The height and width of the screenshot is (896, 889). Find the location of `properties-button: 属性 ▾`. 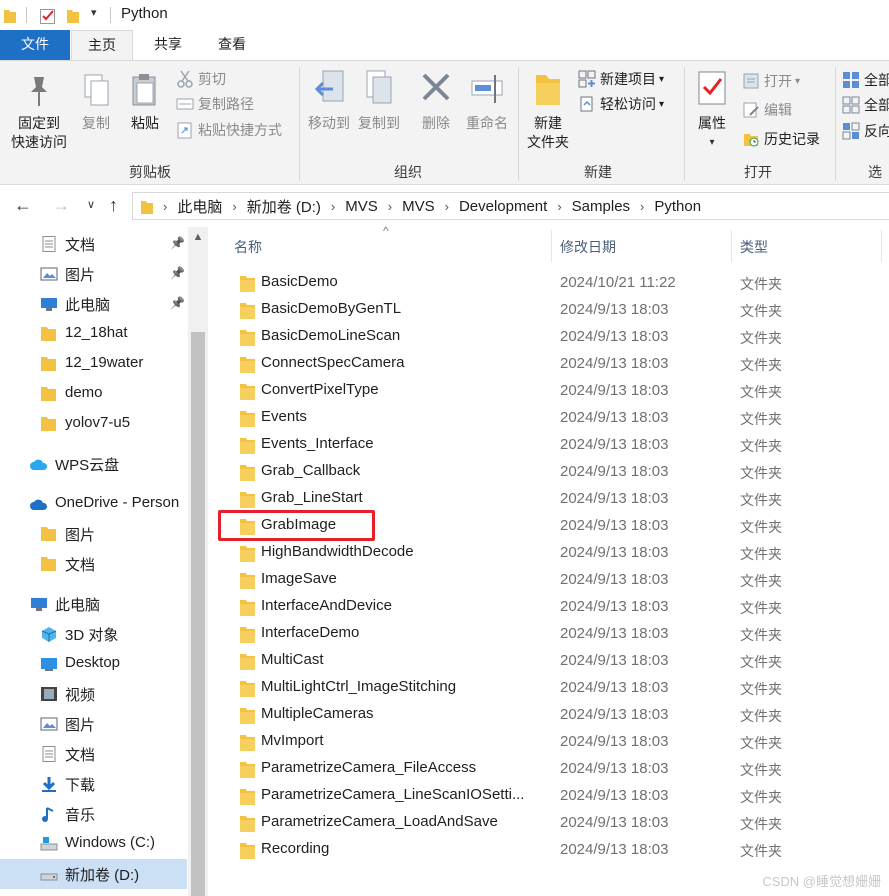

properties-button: 属性 ▾ is located at coordinates (712, 110).